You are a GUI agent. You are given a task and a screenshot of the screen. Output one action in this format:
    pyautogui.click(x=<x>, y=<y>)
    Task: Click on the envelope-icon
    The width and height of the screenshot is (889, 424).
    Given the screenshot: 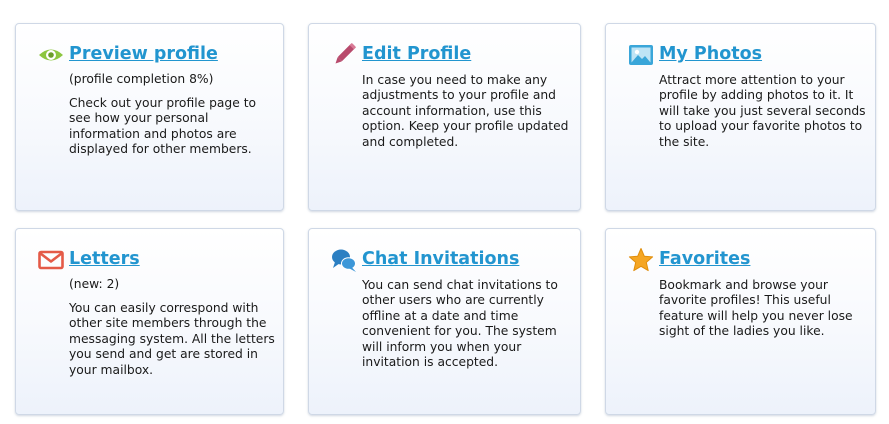 What is the action you would take?
    pyautogui.click(x=51, y=260)
    